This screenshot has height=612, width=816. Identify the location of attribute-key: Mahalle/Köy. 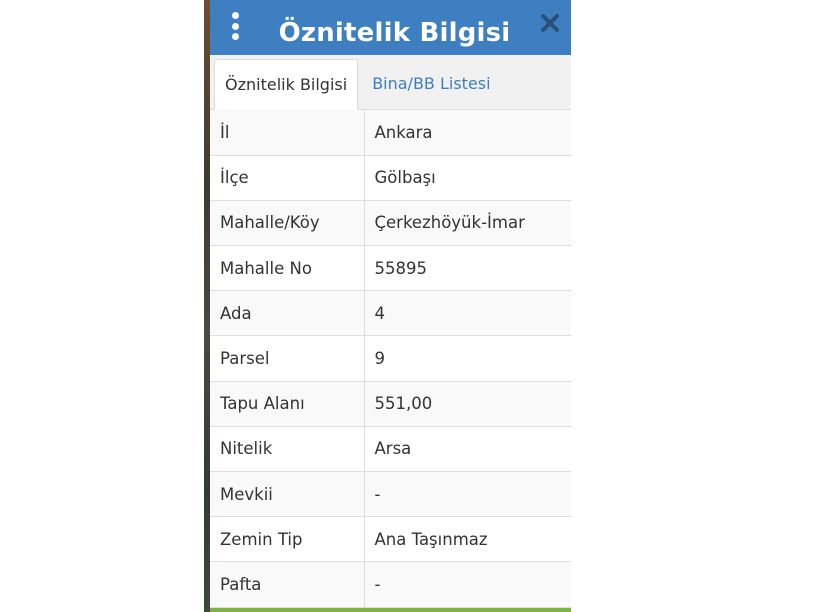
(287, 223).